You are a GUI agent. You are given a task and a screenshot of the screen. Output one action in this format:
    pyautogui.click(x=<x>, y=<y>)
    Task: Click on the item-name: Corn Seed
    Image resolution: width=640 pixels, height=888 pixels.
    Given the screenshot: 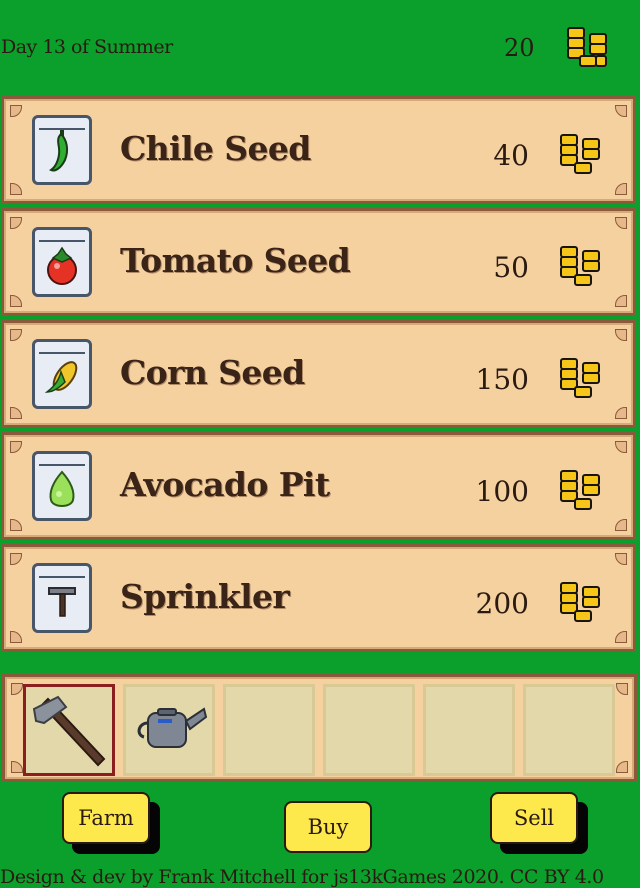 What is the action you would take?
    pyautogui.click(x=212, y=372)
    